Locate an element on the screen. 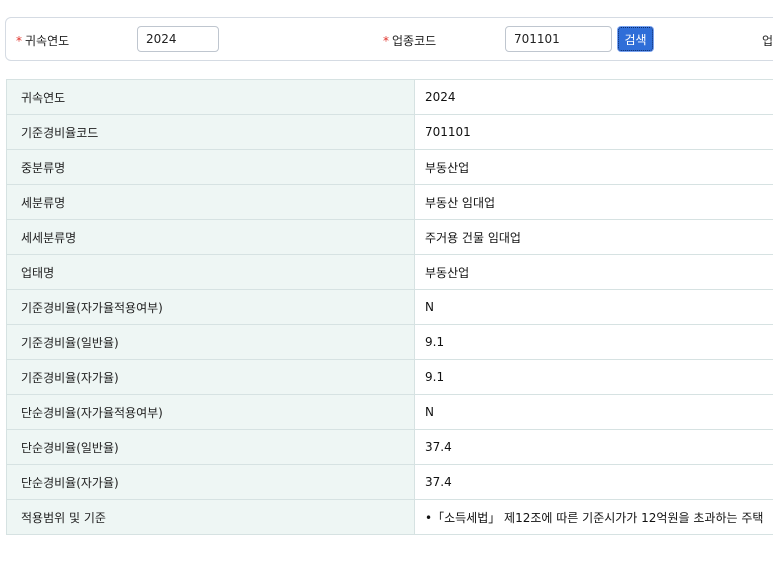  row-label: 세분류명 is located at coordinates (210, 202).